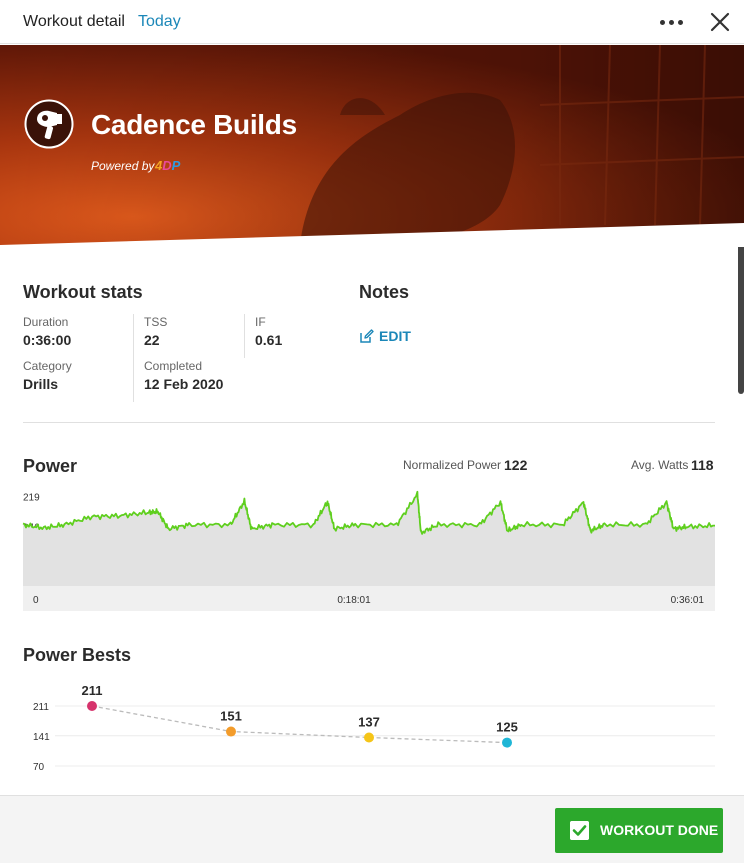 The width and height of the screenshot is (744, 863). I want to click on normalized-power-value: 122, so click(516, 465).